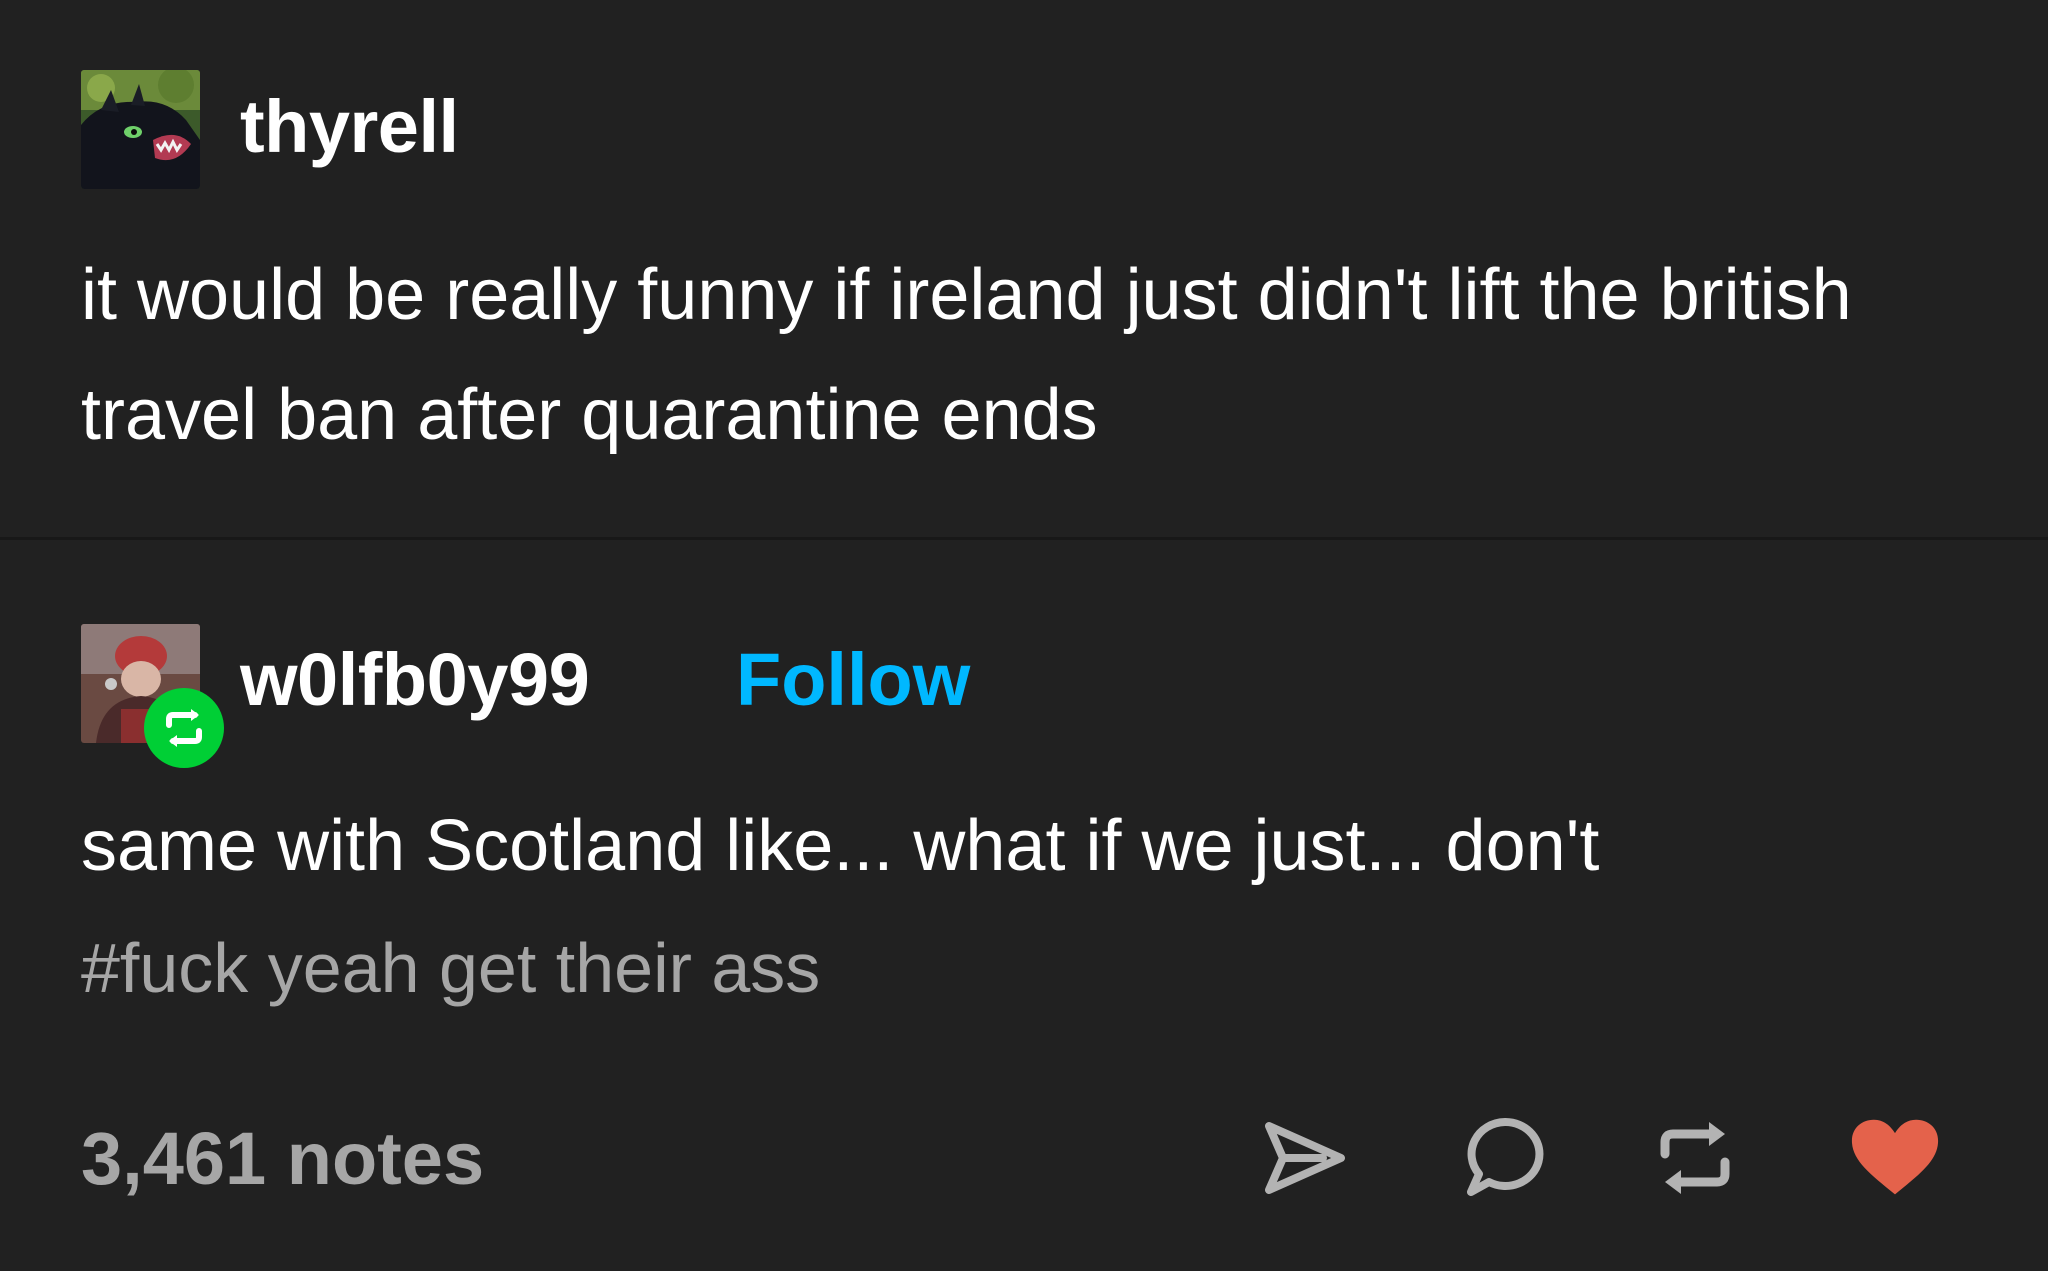 The width and height of the screenshot is (2048, 1271). Describe the element at coordinates (853, 680) in the screenshot. I see `follow-button: Follow` at that location.